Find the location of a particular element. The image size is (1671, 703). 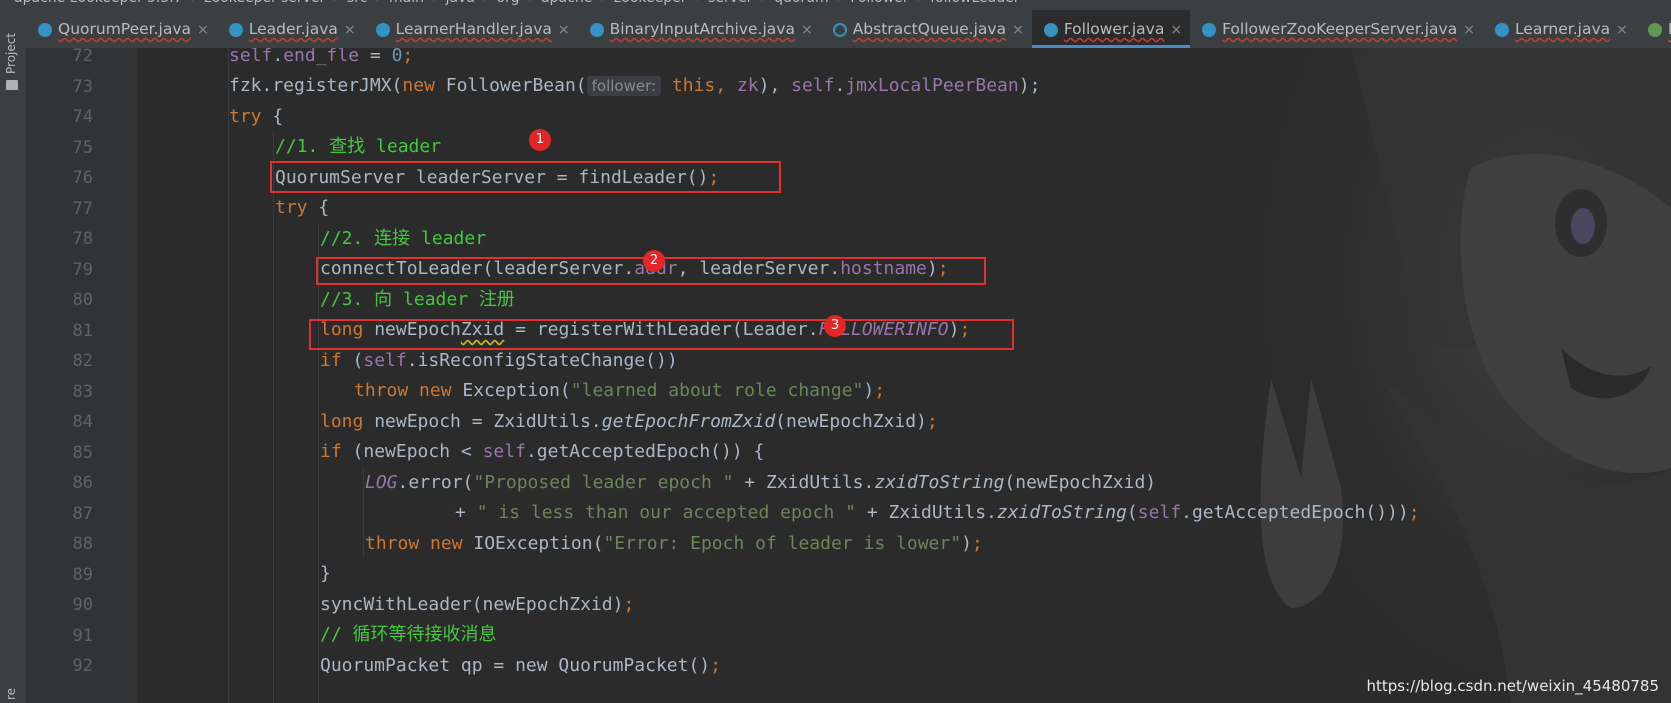

line-number: 84 is located at coordinates (82, 422).